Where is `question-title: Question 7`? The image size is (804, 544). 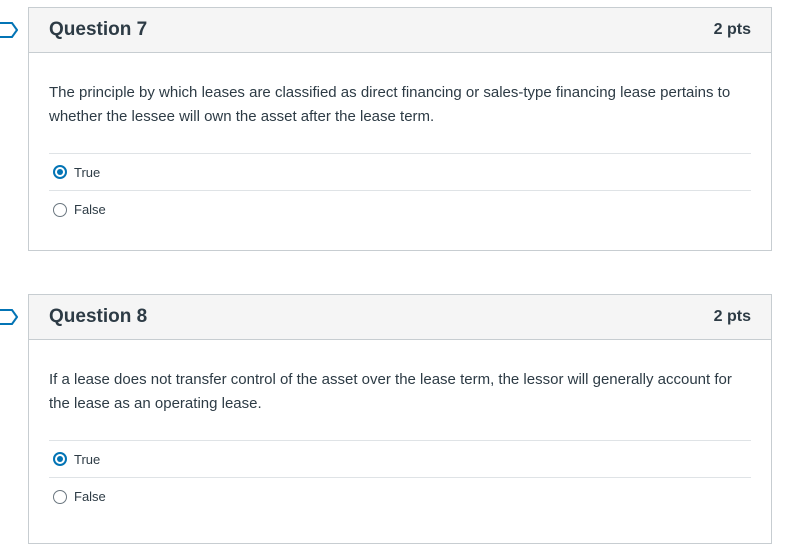
question-title: Question 7 is located at coordinates (98, 29).